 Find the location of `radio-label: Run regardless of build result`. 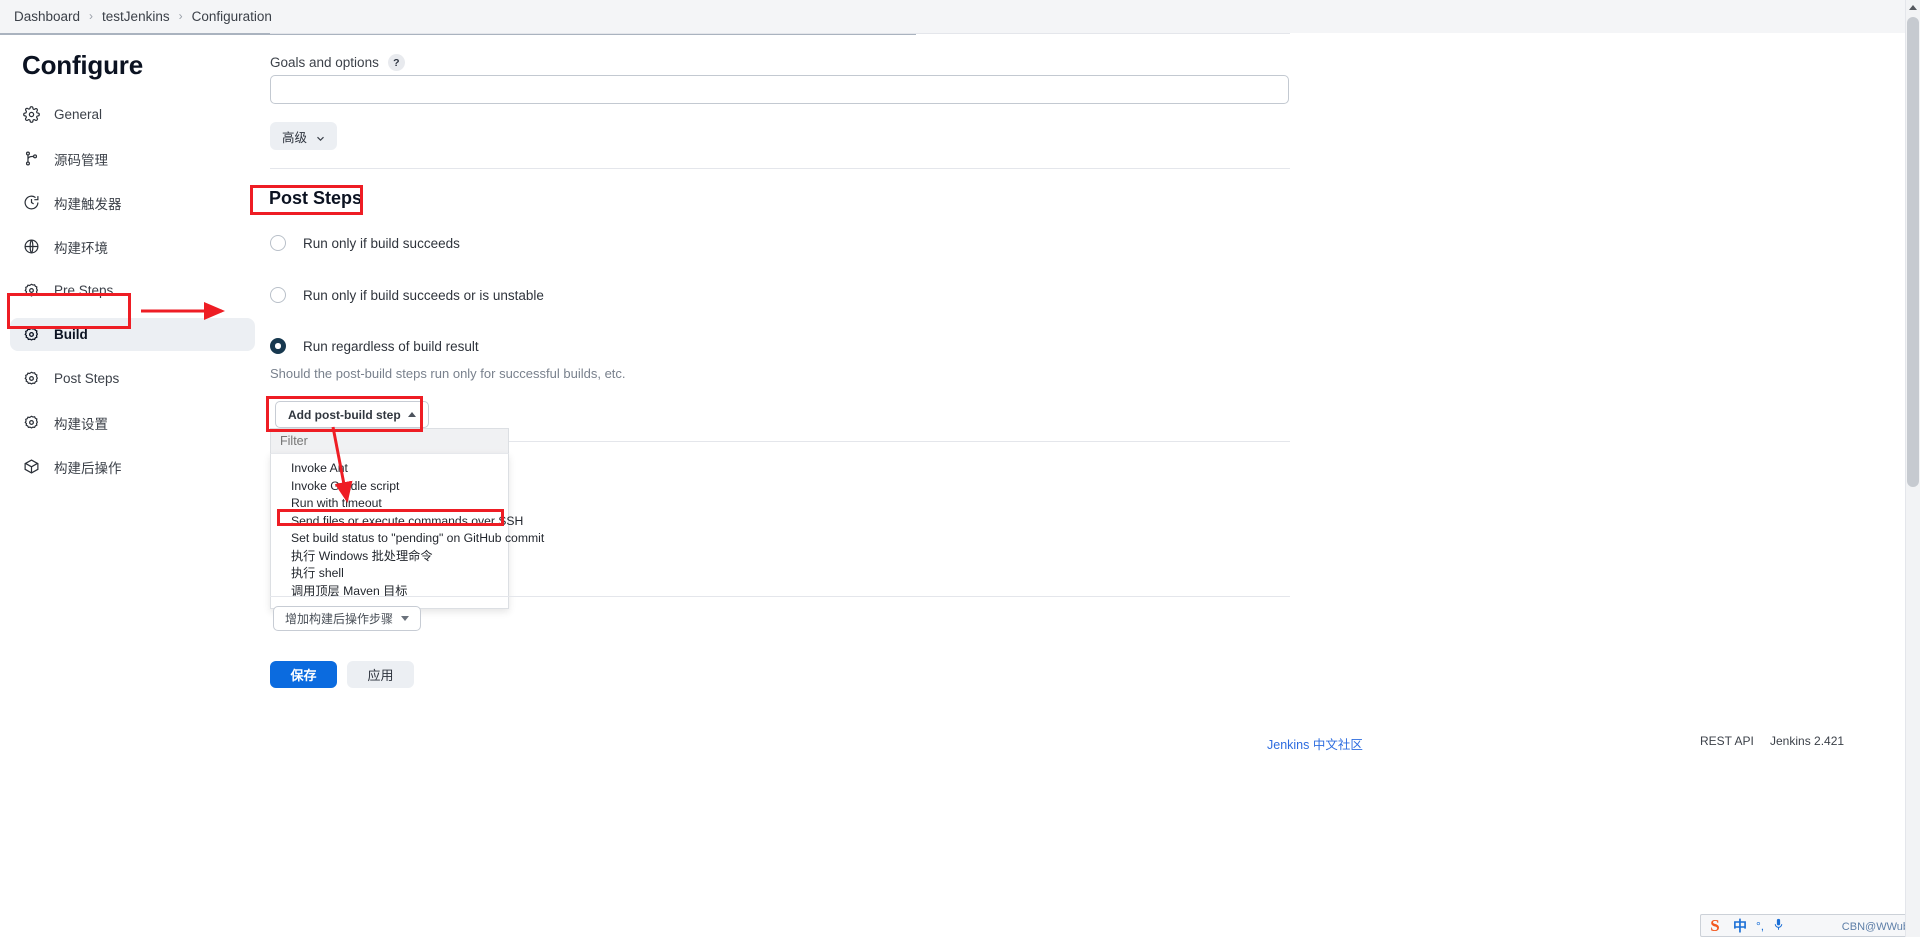

radio-label: Run regardless of build result is located at coordinates (391, 346).